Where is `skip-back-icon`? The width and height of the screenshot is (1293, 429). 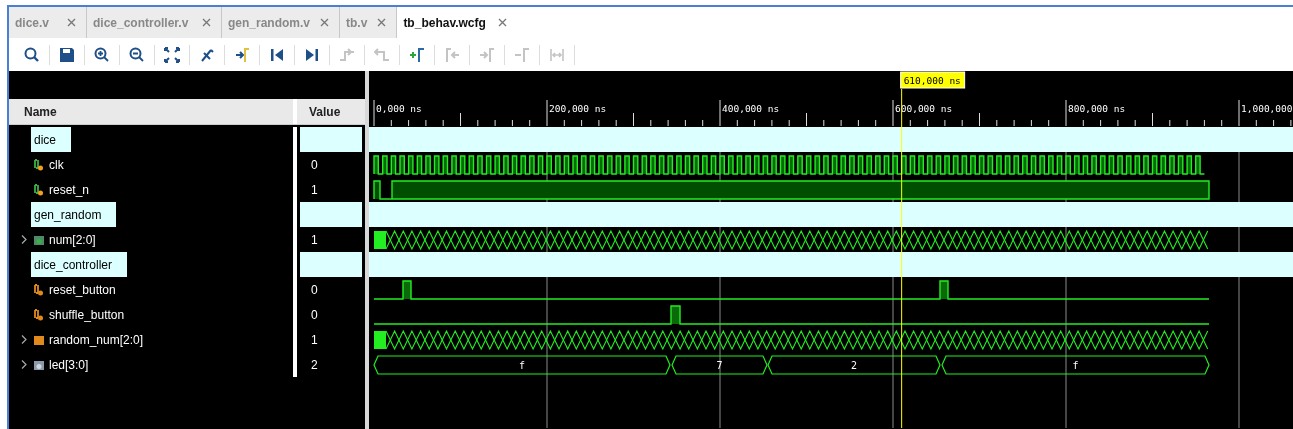
skip-back-icon is located at coordinates (277, 54).